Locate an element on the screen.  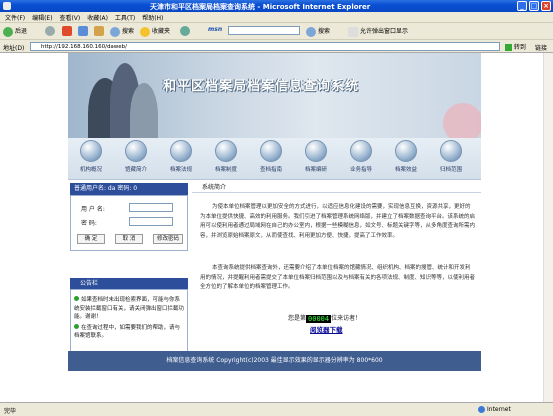
search-button: 搜索 is located at coordinates (122, 31).